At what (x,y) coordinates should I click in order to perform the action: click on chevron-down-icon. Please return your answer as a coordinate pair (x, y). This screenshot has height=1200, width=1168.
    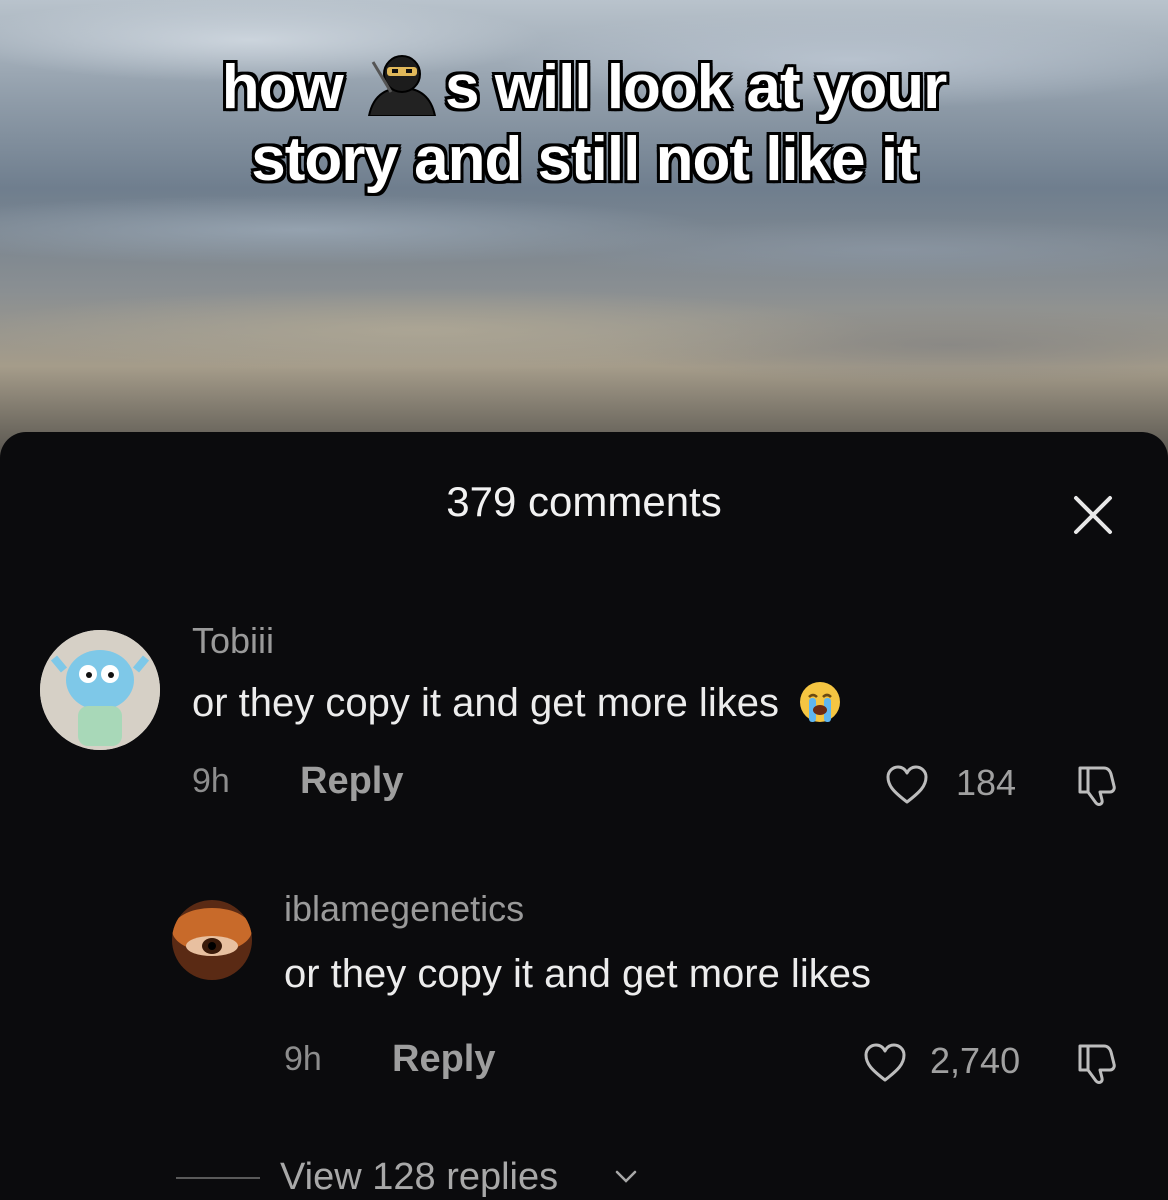
    Looking at the image, I should click on (626, 1177).